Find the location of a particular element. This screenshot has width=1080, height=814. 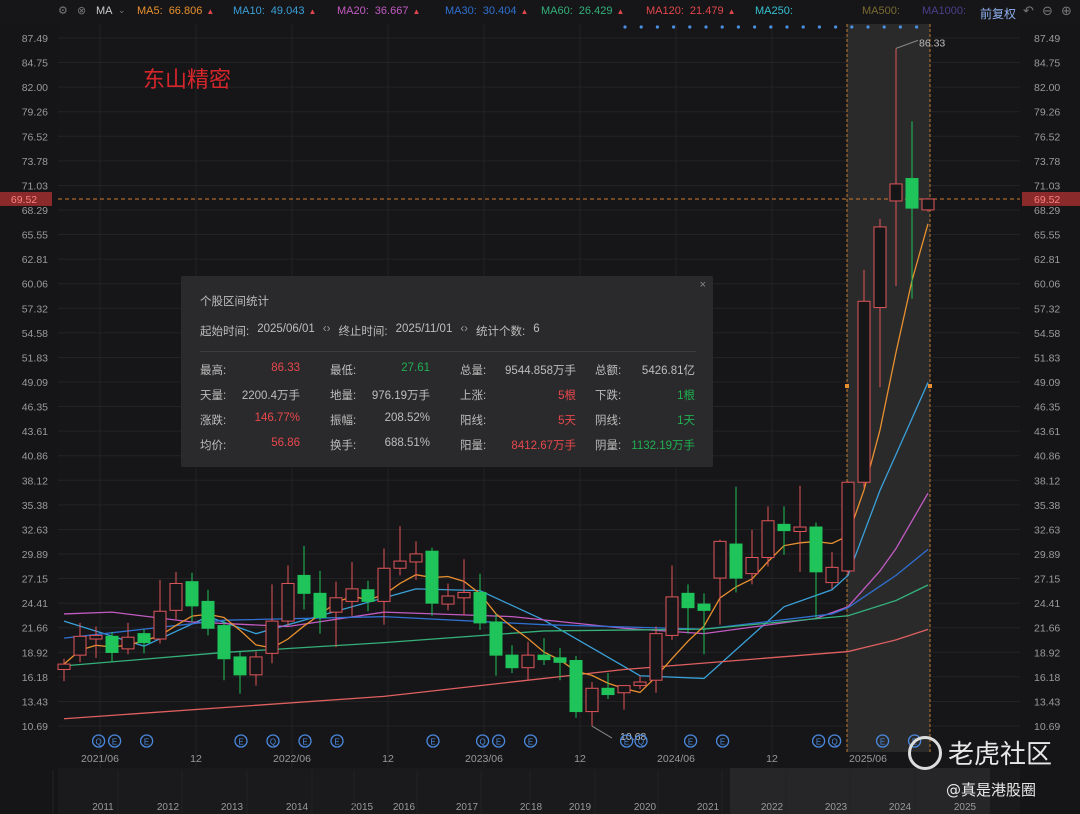

navigator-year-label: 2022 is located at coordinates (772, 807).